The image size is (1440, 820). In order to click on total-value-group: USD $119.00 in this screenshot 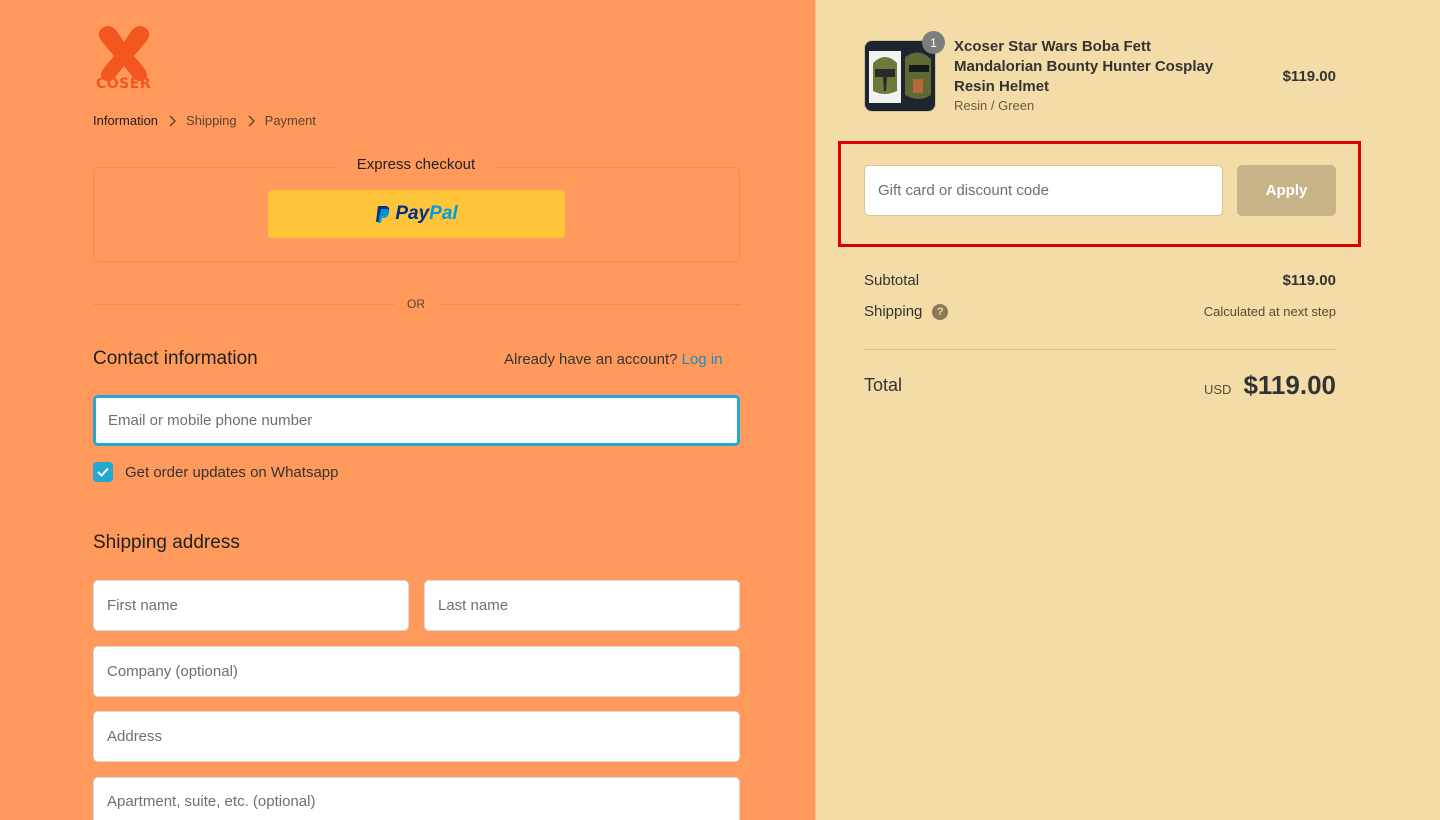, I will do `click(1270, 385)`.